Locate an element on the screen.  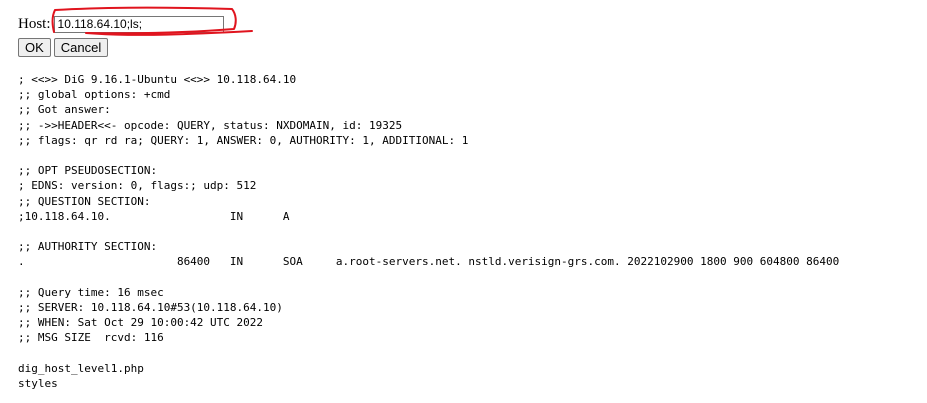
output-line: ;; OPT PSEUDOSECTION: is located at coordinates (88, 171).